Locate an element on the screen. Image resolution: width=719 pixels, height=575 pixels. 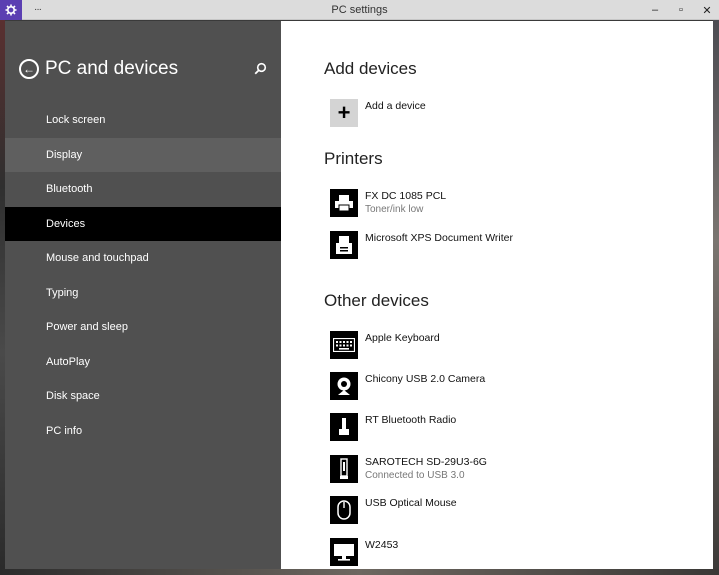
printer-item: Microsoft XPS Document Writer is located at coordinates (421, 245).